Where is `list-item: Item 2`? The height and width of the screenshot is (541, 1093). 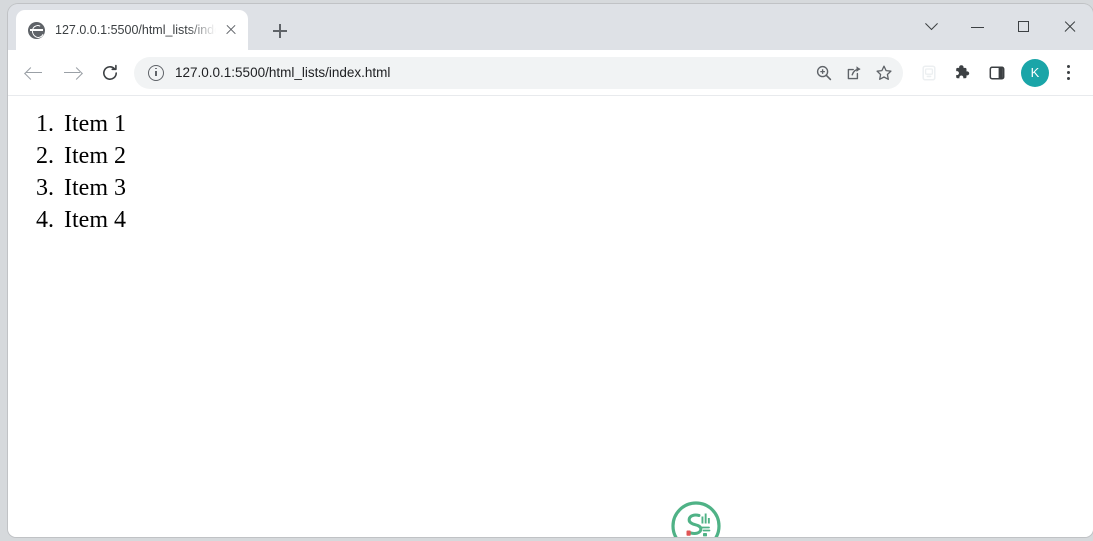 list-item: Item 2 is located at coordinates (93, 156).